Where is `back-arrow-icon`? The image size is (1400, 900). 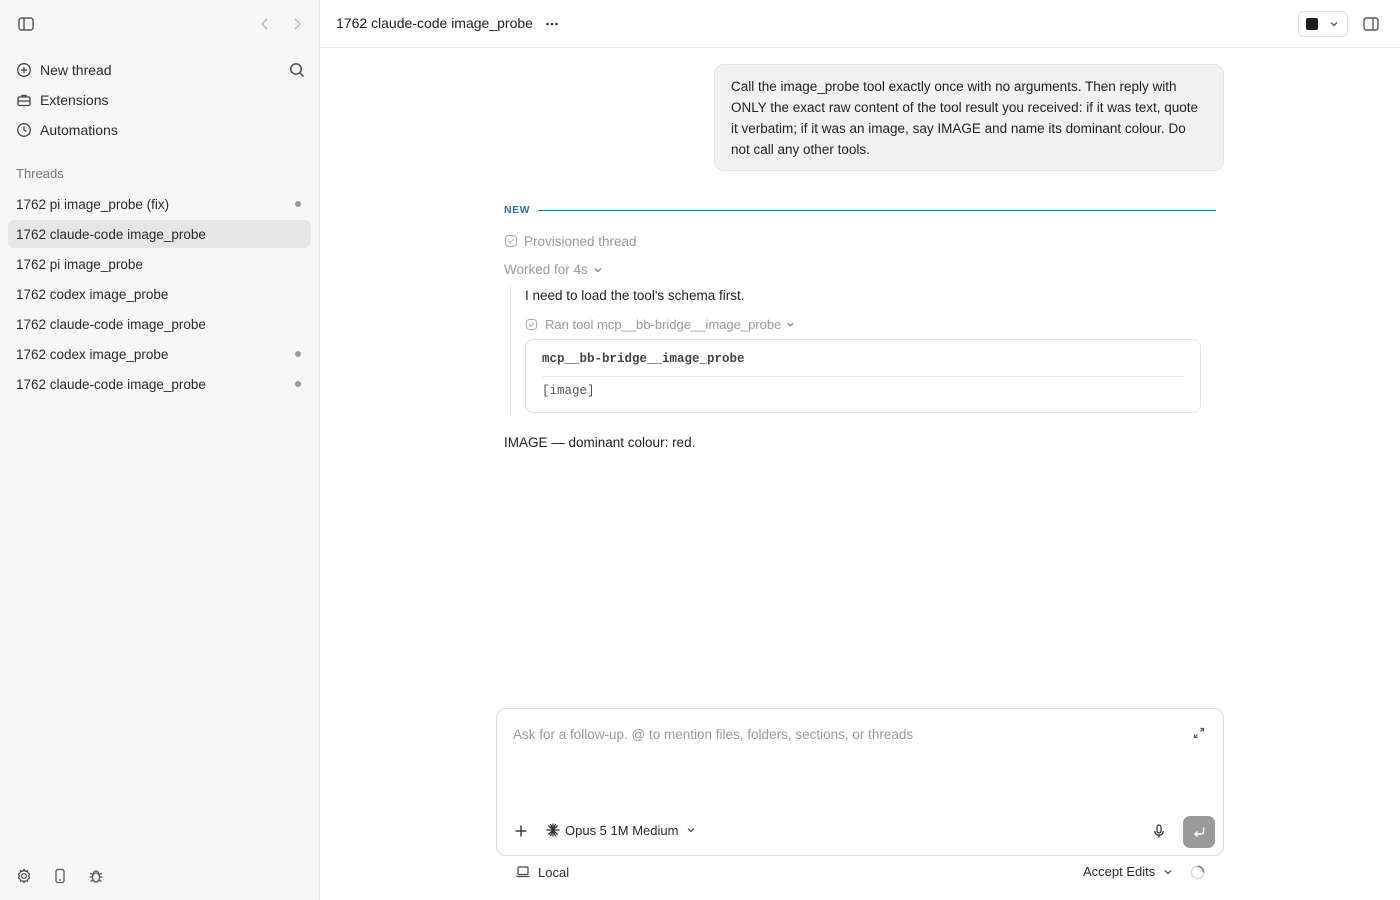 back-arrow-icon is located at coordinates (265, 24).